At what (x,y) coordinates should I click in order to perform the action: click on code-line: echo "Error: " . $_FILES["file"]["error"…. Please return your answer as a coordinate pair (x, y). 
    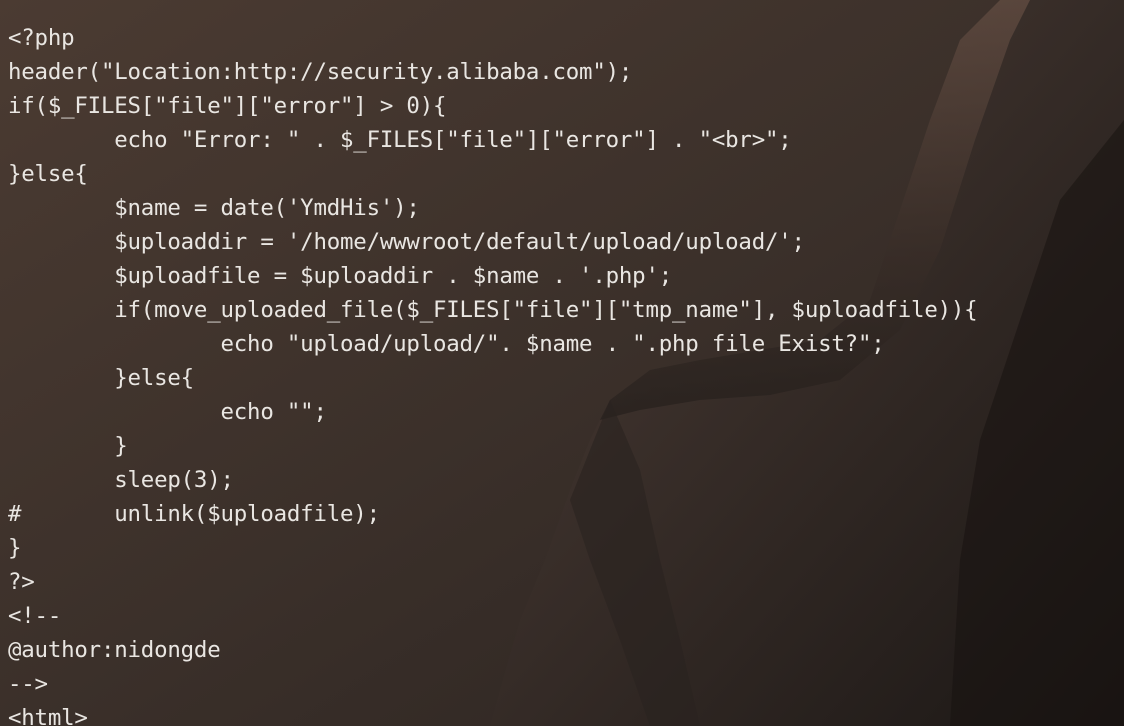
    Looking at the image, I should click on (400, 140).